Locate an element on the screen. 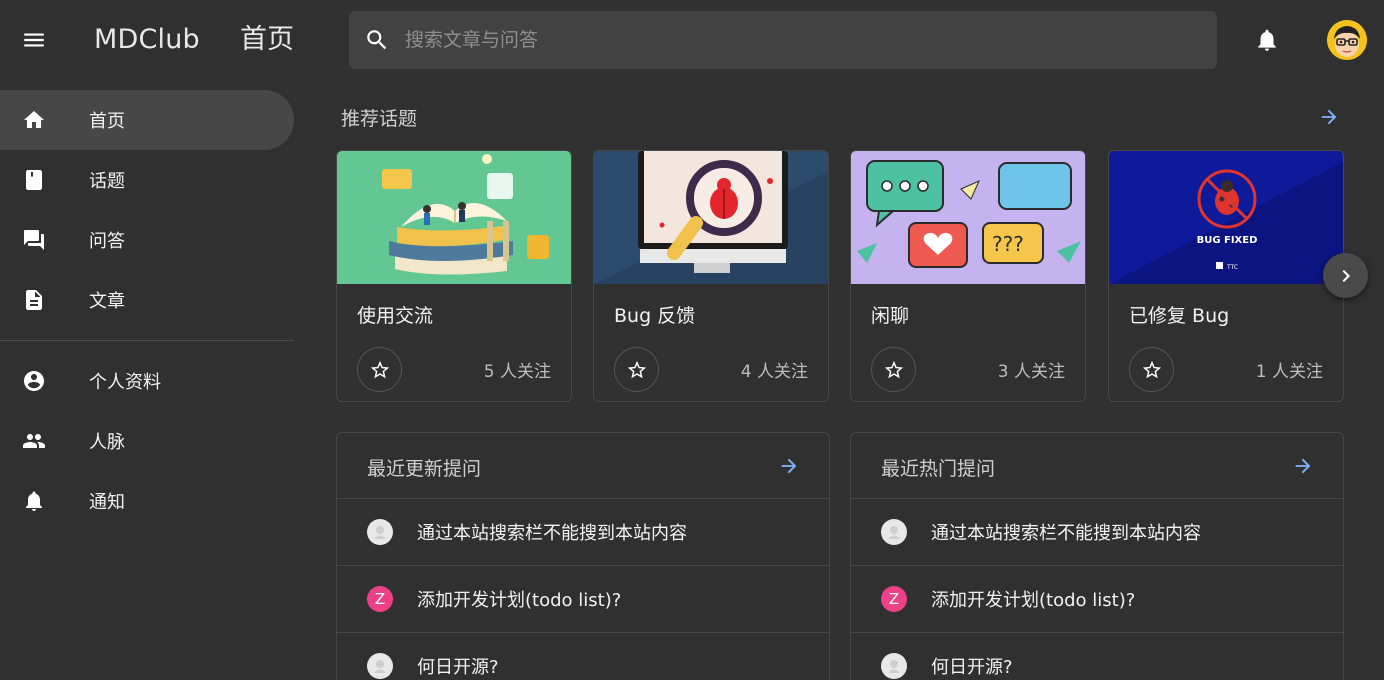 The height and width of the screenshot is (680, 1384). nav-item-label: 通知 is located at coordinates (107, 502).